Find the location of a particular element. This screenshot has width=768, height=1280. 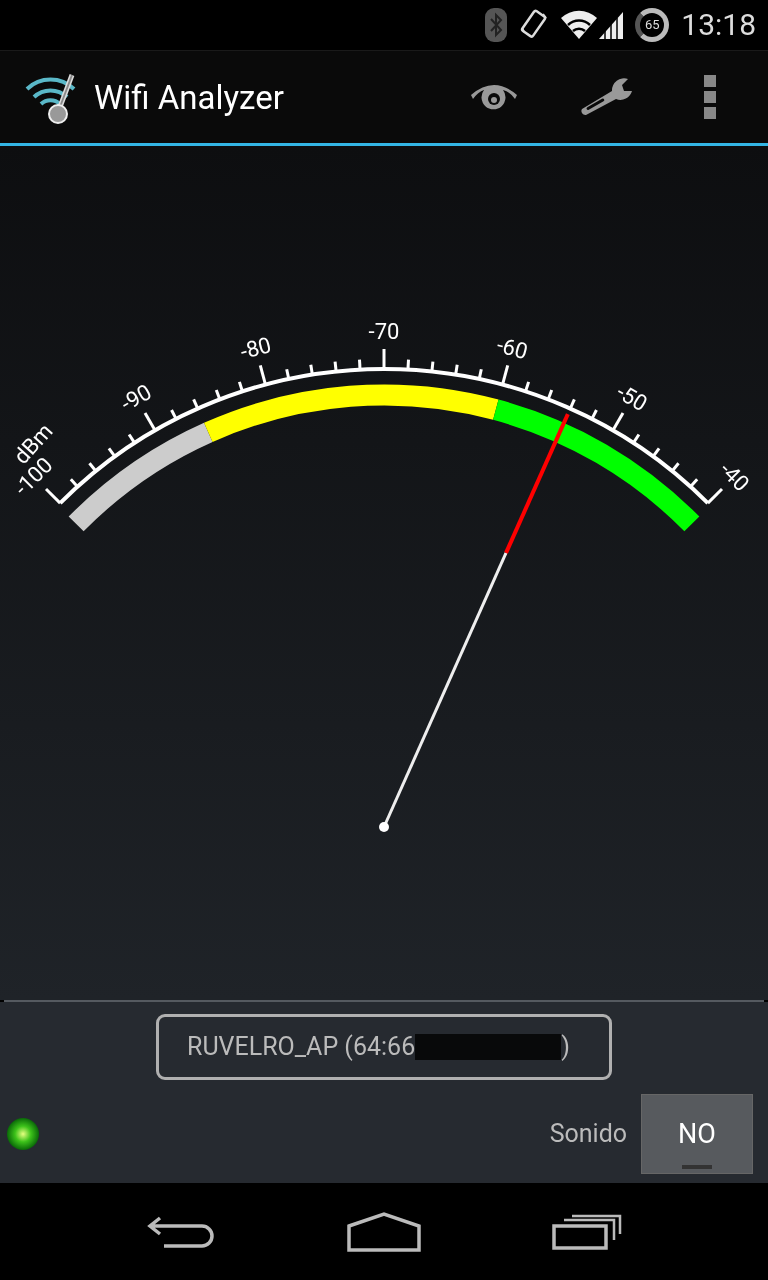

wifi-signal-icon is located at coordinates (592, 25).